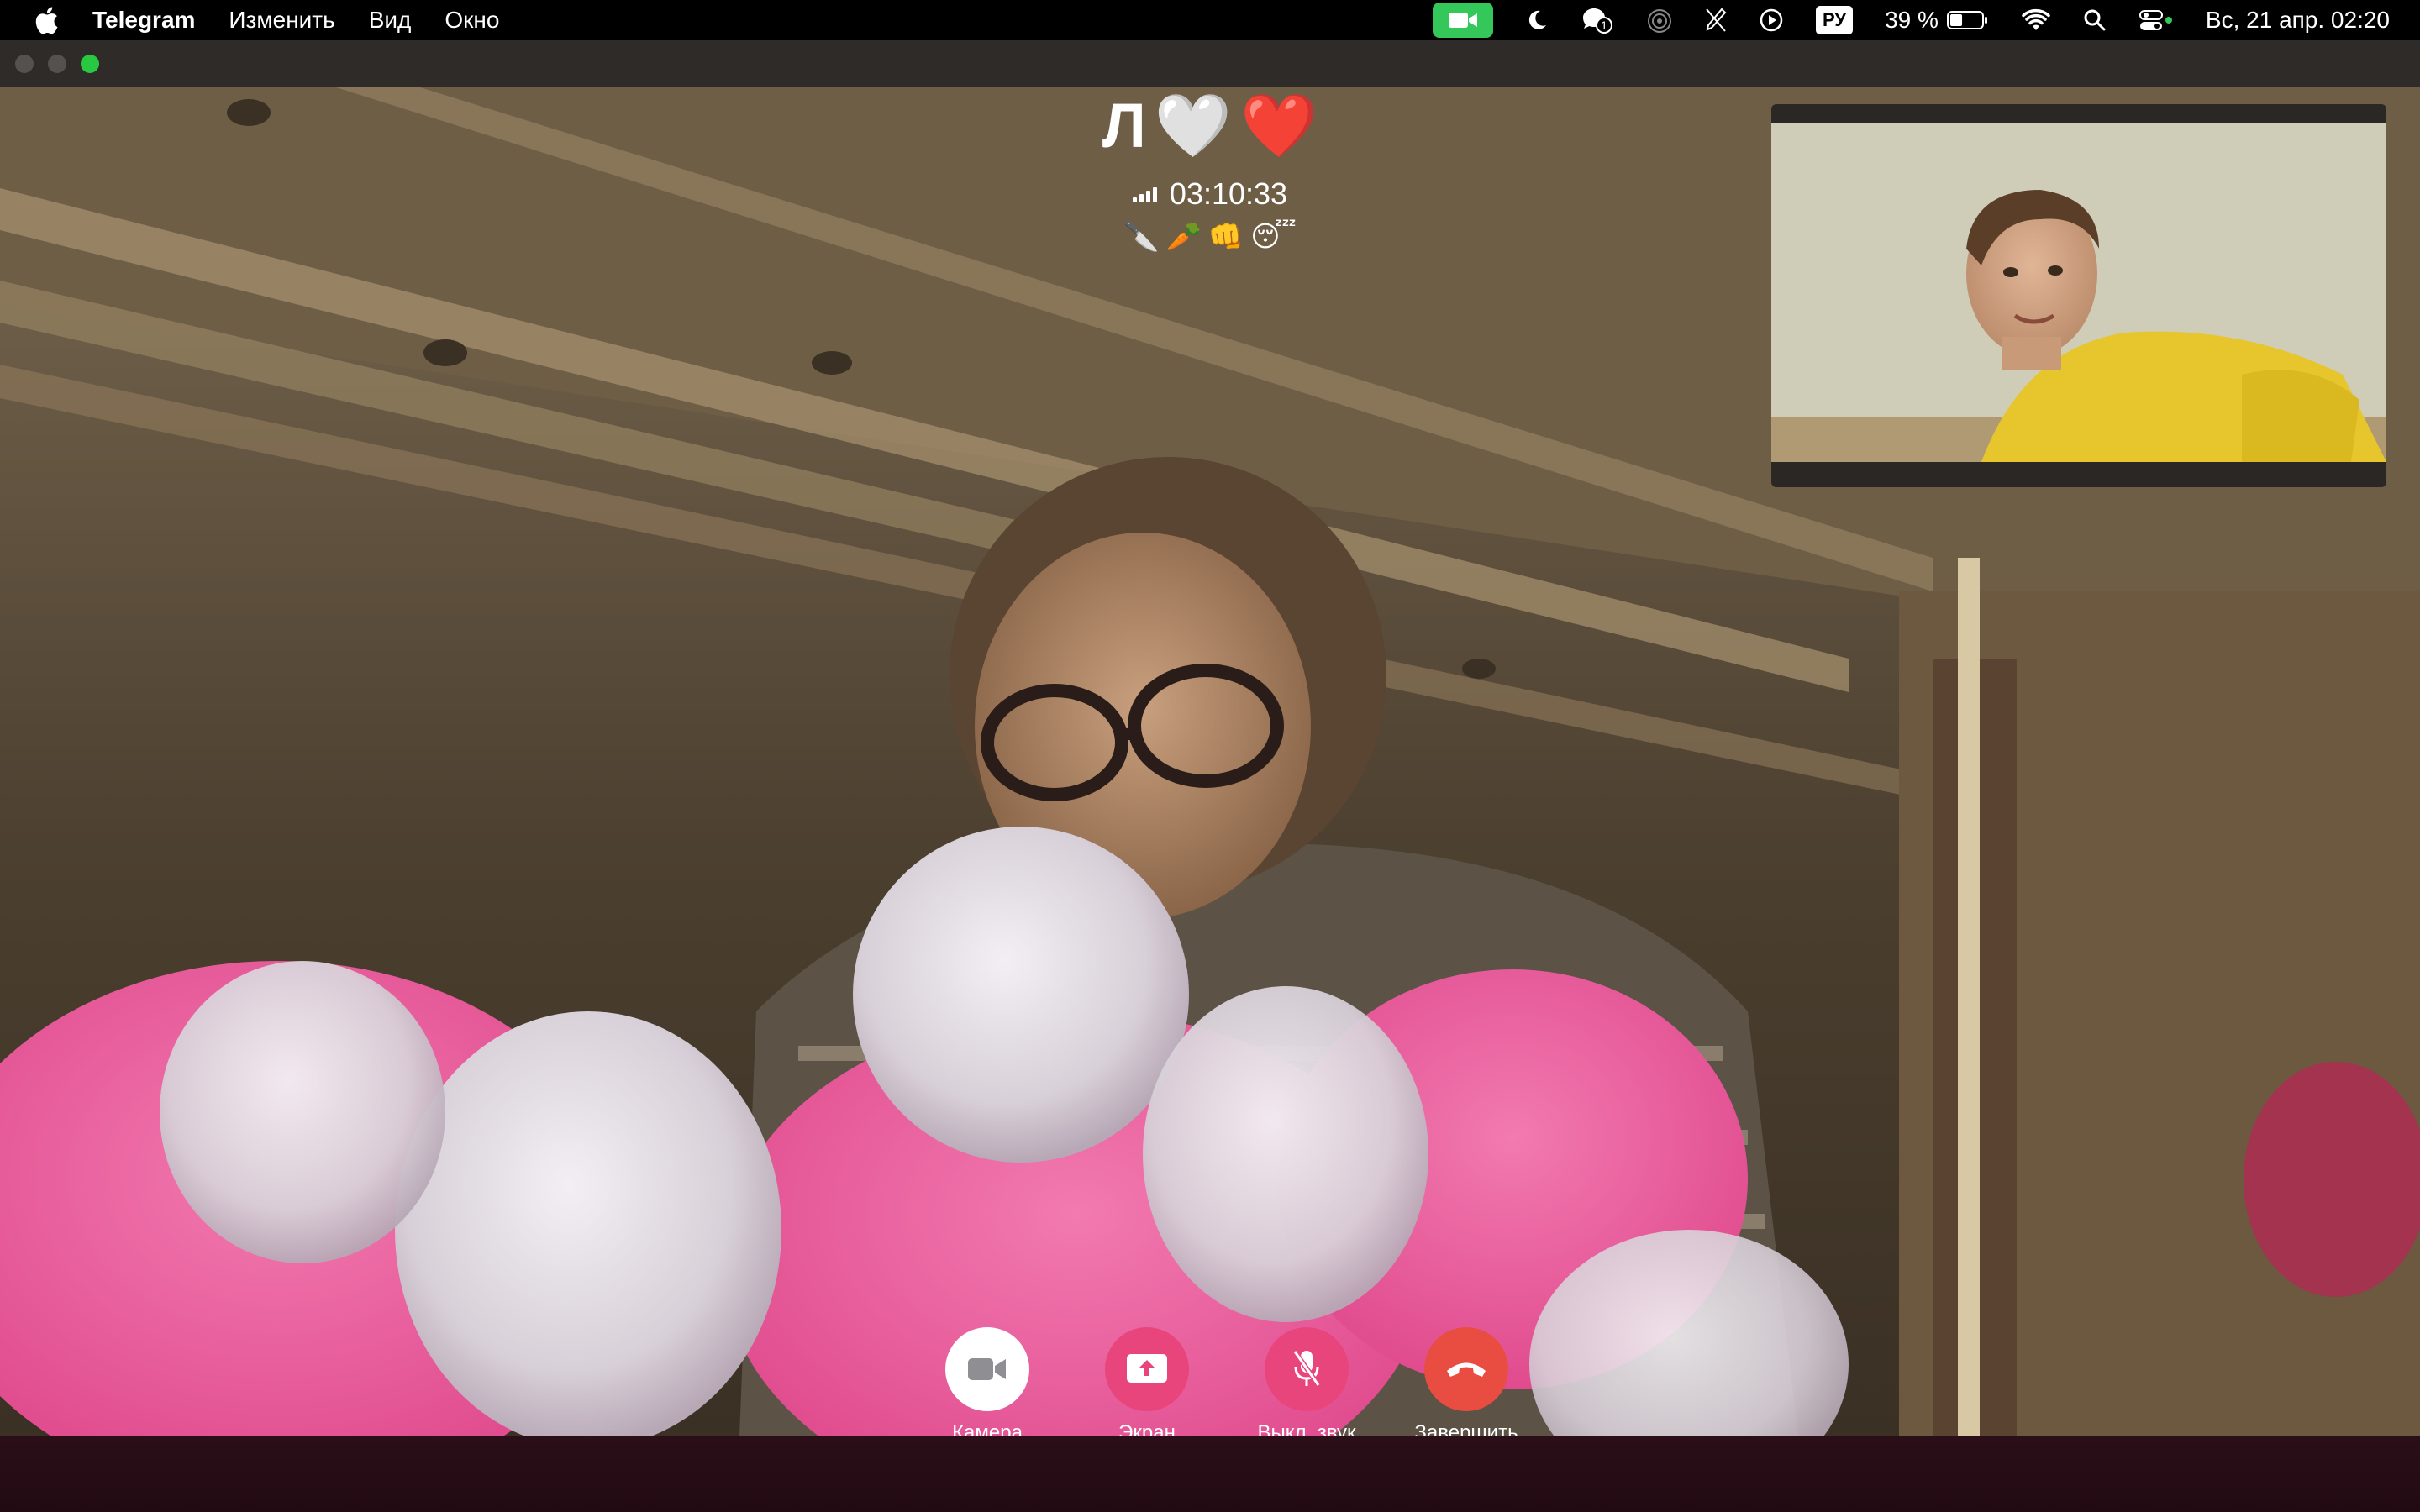 The height and width of the screenshot is (1512, 2420). I want to click on mute-button, so click(1307, 1369).